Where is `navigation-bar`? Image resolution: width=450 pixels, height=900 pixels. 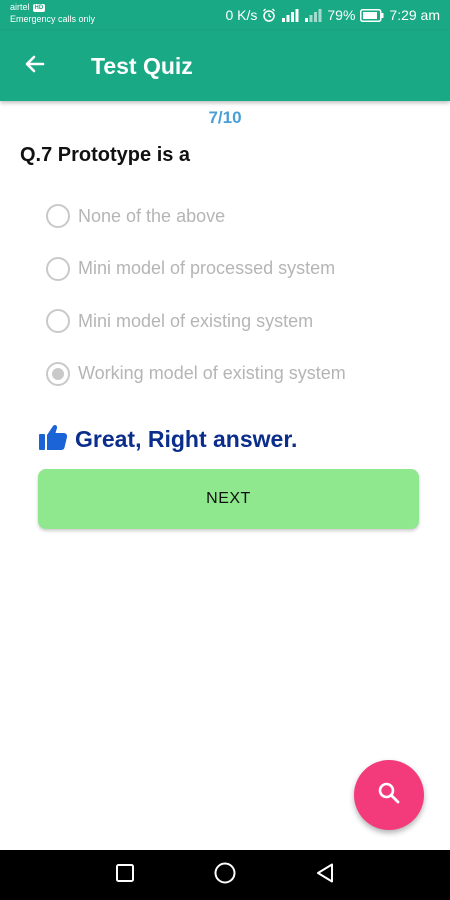 navigation-bar is located at coordinates (225, 875).